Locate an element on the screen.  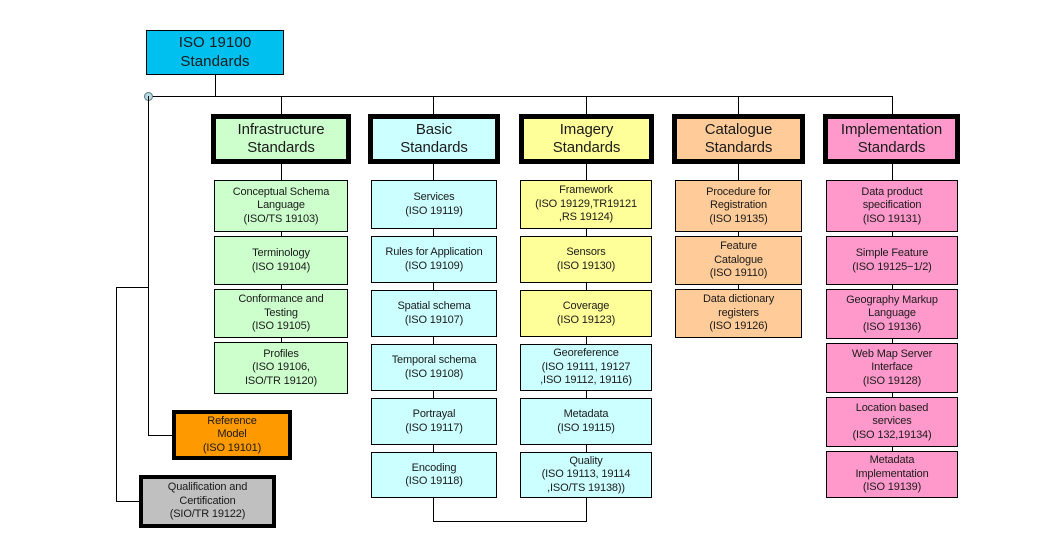
node-implementation-item-4: Location based services (ISO 132,19134) is located at coordinates (892, 422).